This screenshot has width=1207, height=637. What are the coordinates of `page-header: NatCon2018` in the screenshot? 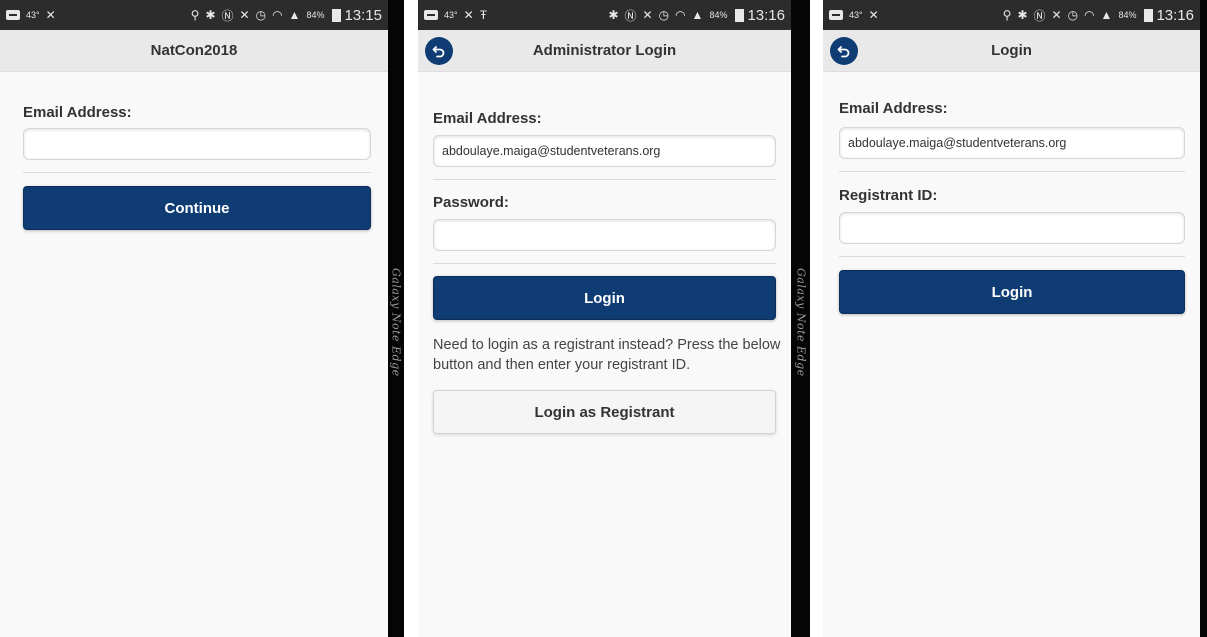 It's located at (194, 51).